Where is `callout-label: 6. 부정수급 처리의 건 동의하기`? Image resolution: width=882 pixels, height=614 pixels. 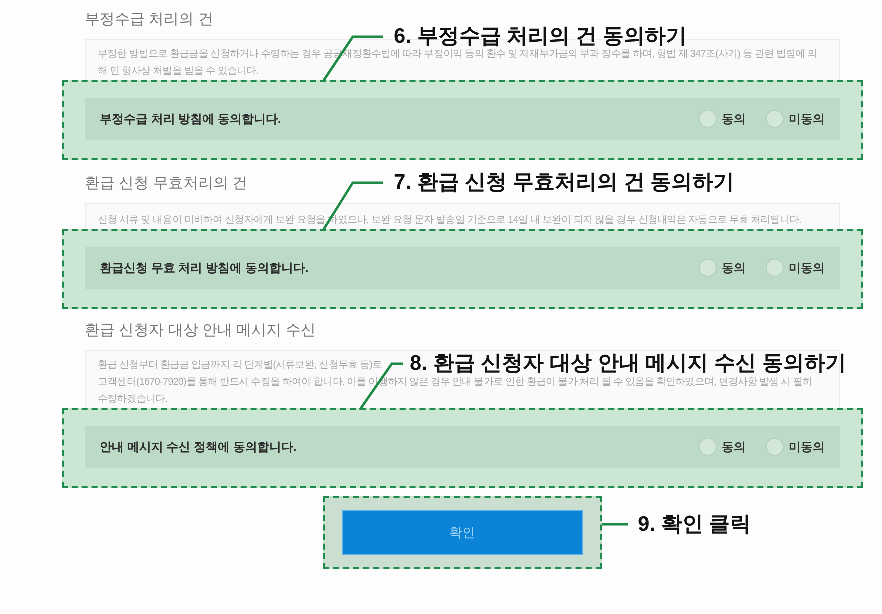 callout-label: 6. 부정수급 처리의 건 동의하기 is located at coordinates (540, 37).